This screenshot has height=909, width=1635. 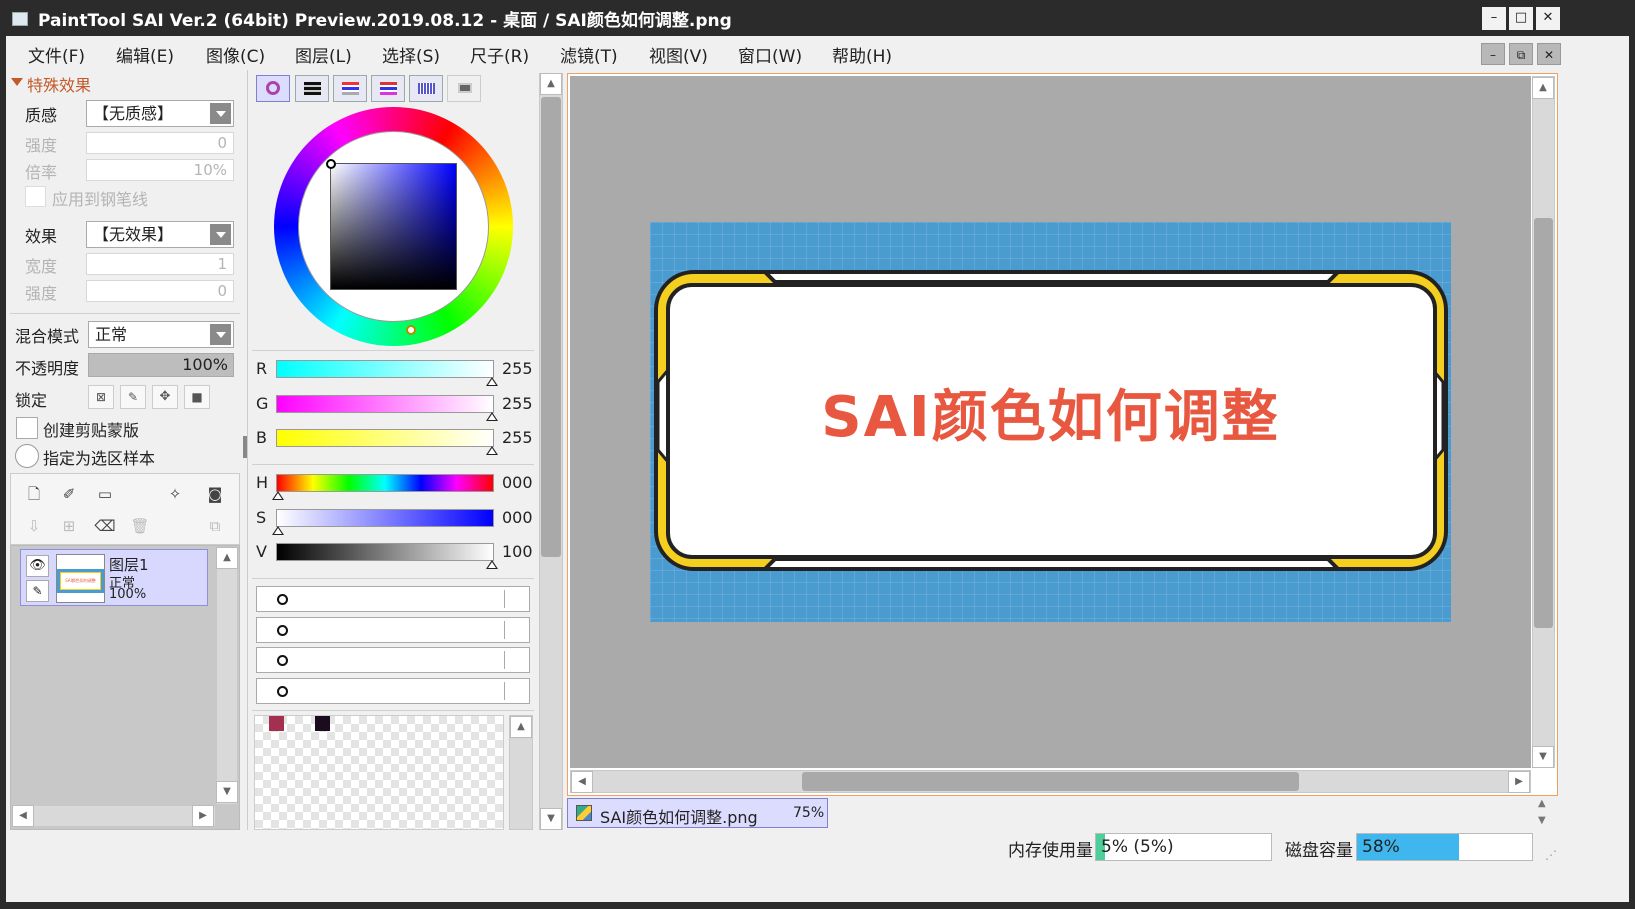 What do you see at coordinates (101, 397) in the screenshot?
I see `lock-transparency-icon: ⊠` at bounding box center [101, 397].